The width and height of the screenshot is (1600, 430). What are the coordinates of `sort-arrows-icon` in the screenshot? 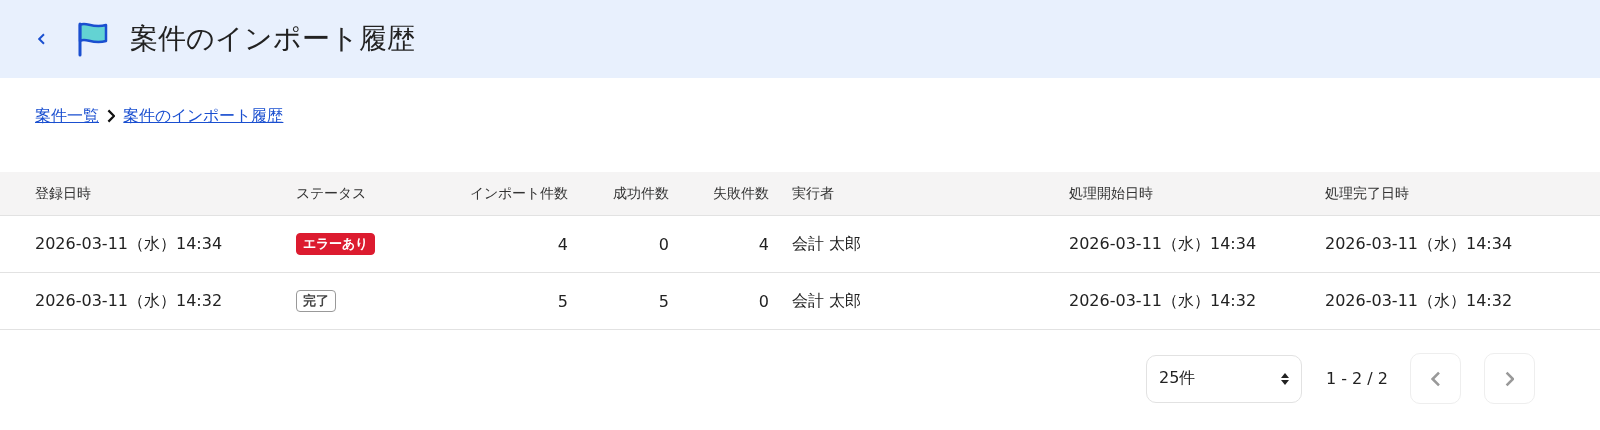 It's located at (1284, 378).